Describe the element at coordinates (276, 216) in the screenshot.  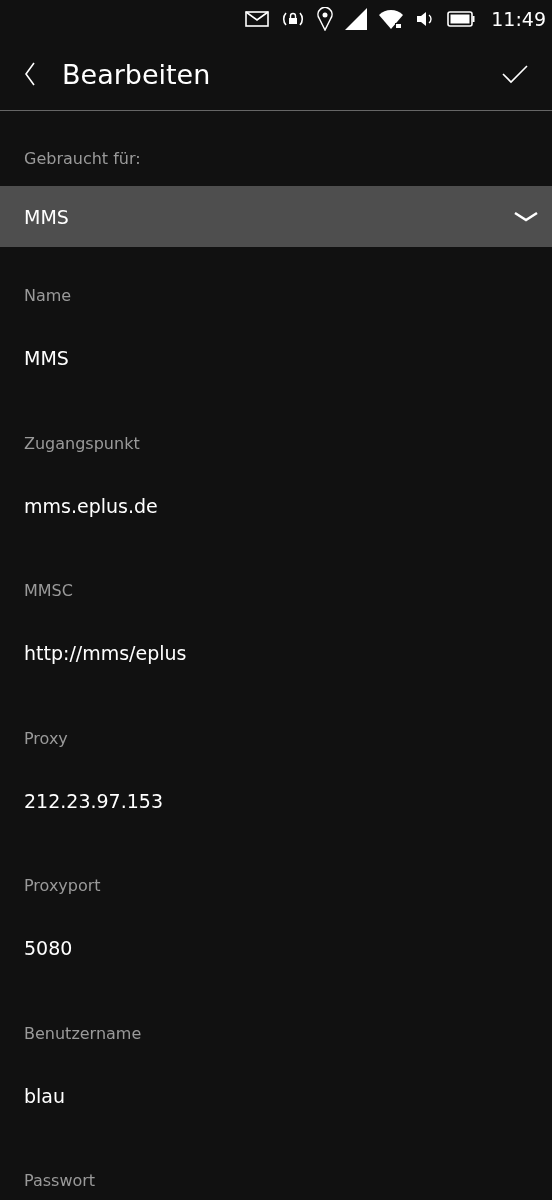
I see `dropdown-field: MMS` at that location.